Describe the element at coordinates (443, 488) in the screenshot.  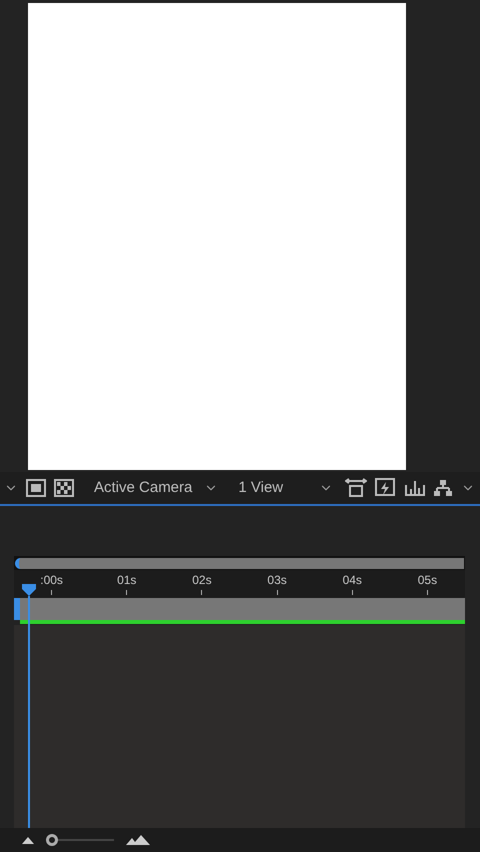
I see `hierarchy-icon` at that location.